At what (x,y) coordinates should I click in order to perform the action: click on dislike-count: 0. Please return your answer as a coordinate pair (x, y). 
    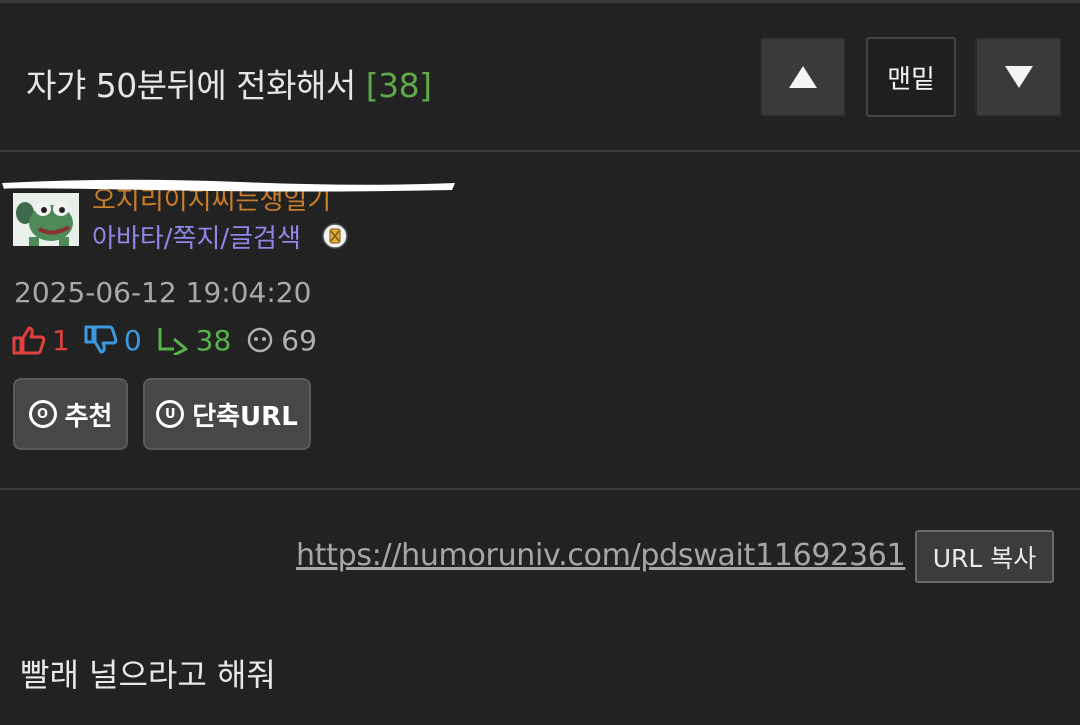
    Looking at the image, I should click on (132, 340).